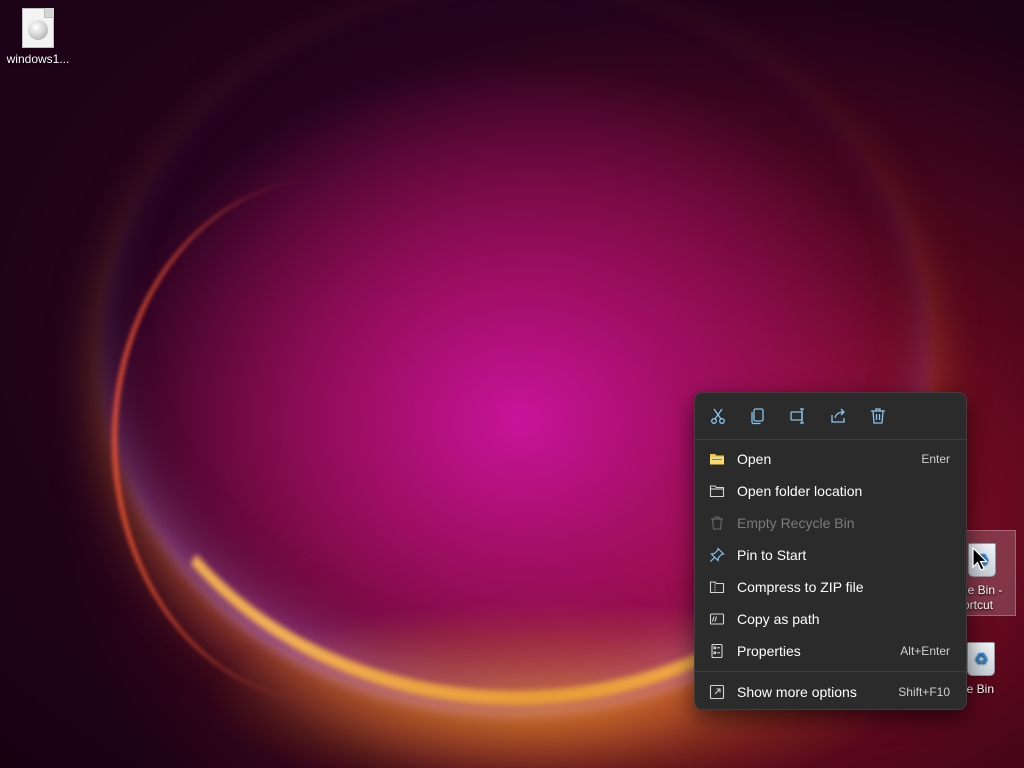 The height and width of the screenshot is (768, 1024). I want to click on delete-button, so click(878, 416).